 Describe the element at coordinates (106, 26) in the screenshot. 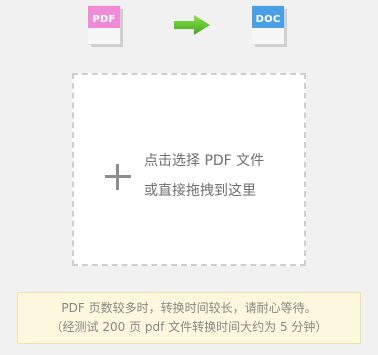

I see `pdf-file-icon: PDF` at that location.